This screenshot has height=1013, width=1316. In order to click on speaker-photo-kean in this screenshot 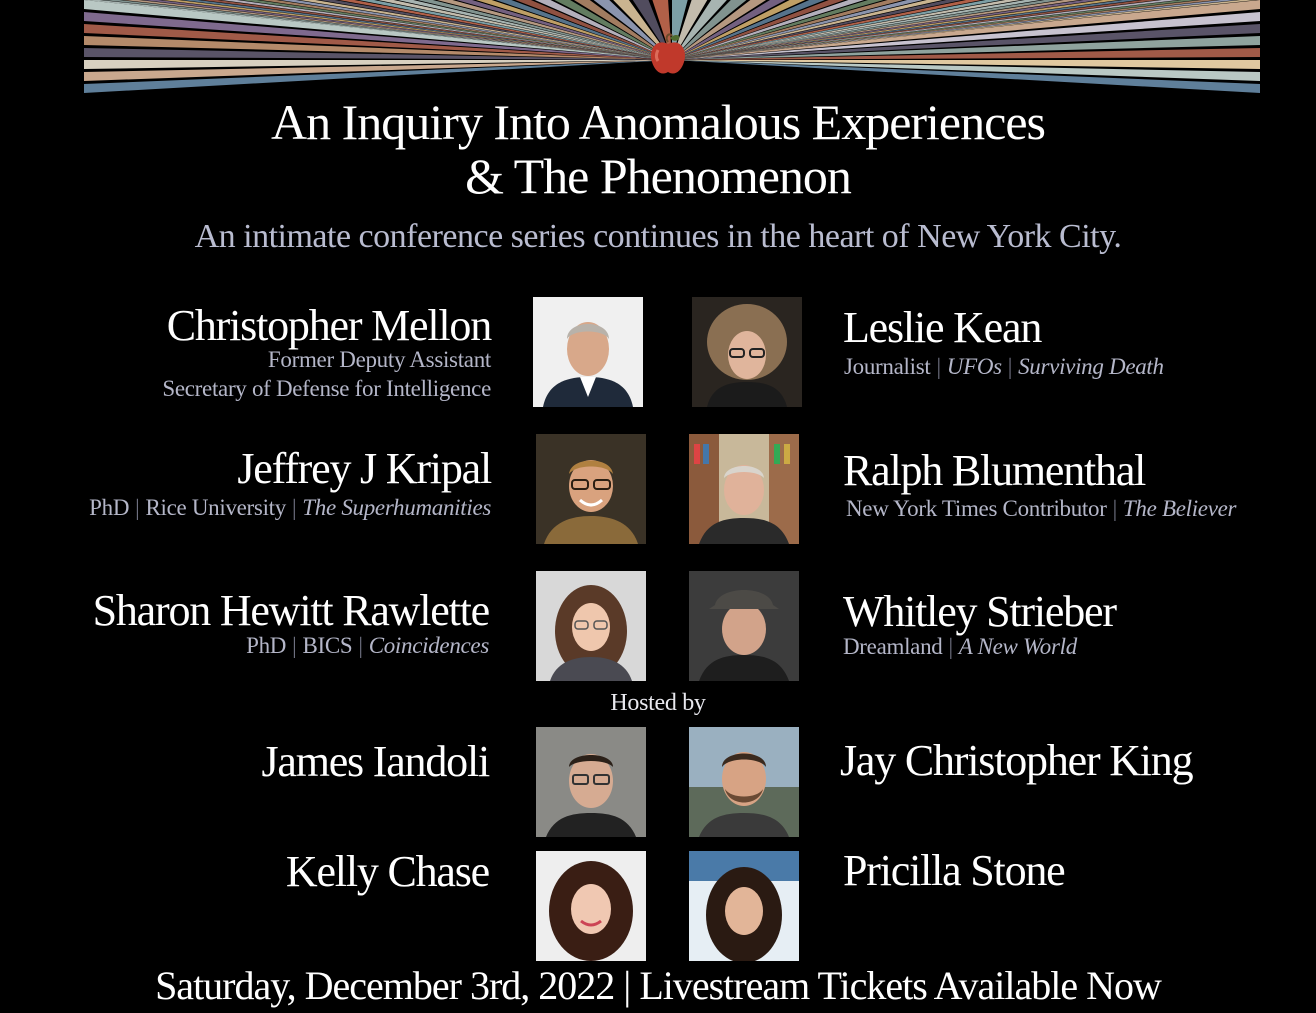, I will do `click(747, 352)`.